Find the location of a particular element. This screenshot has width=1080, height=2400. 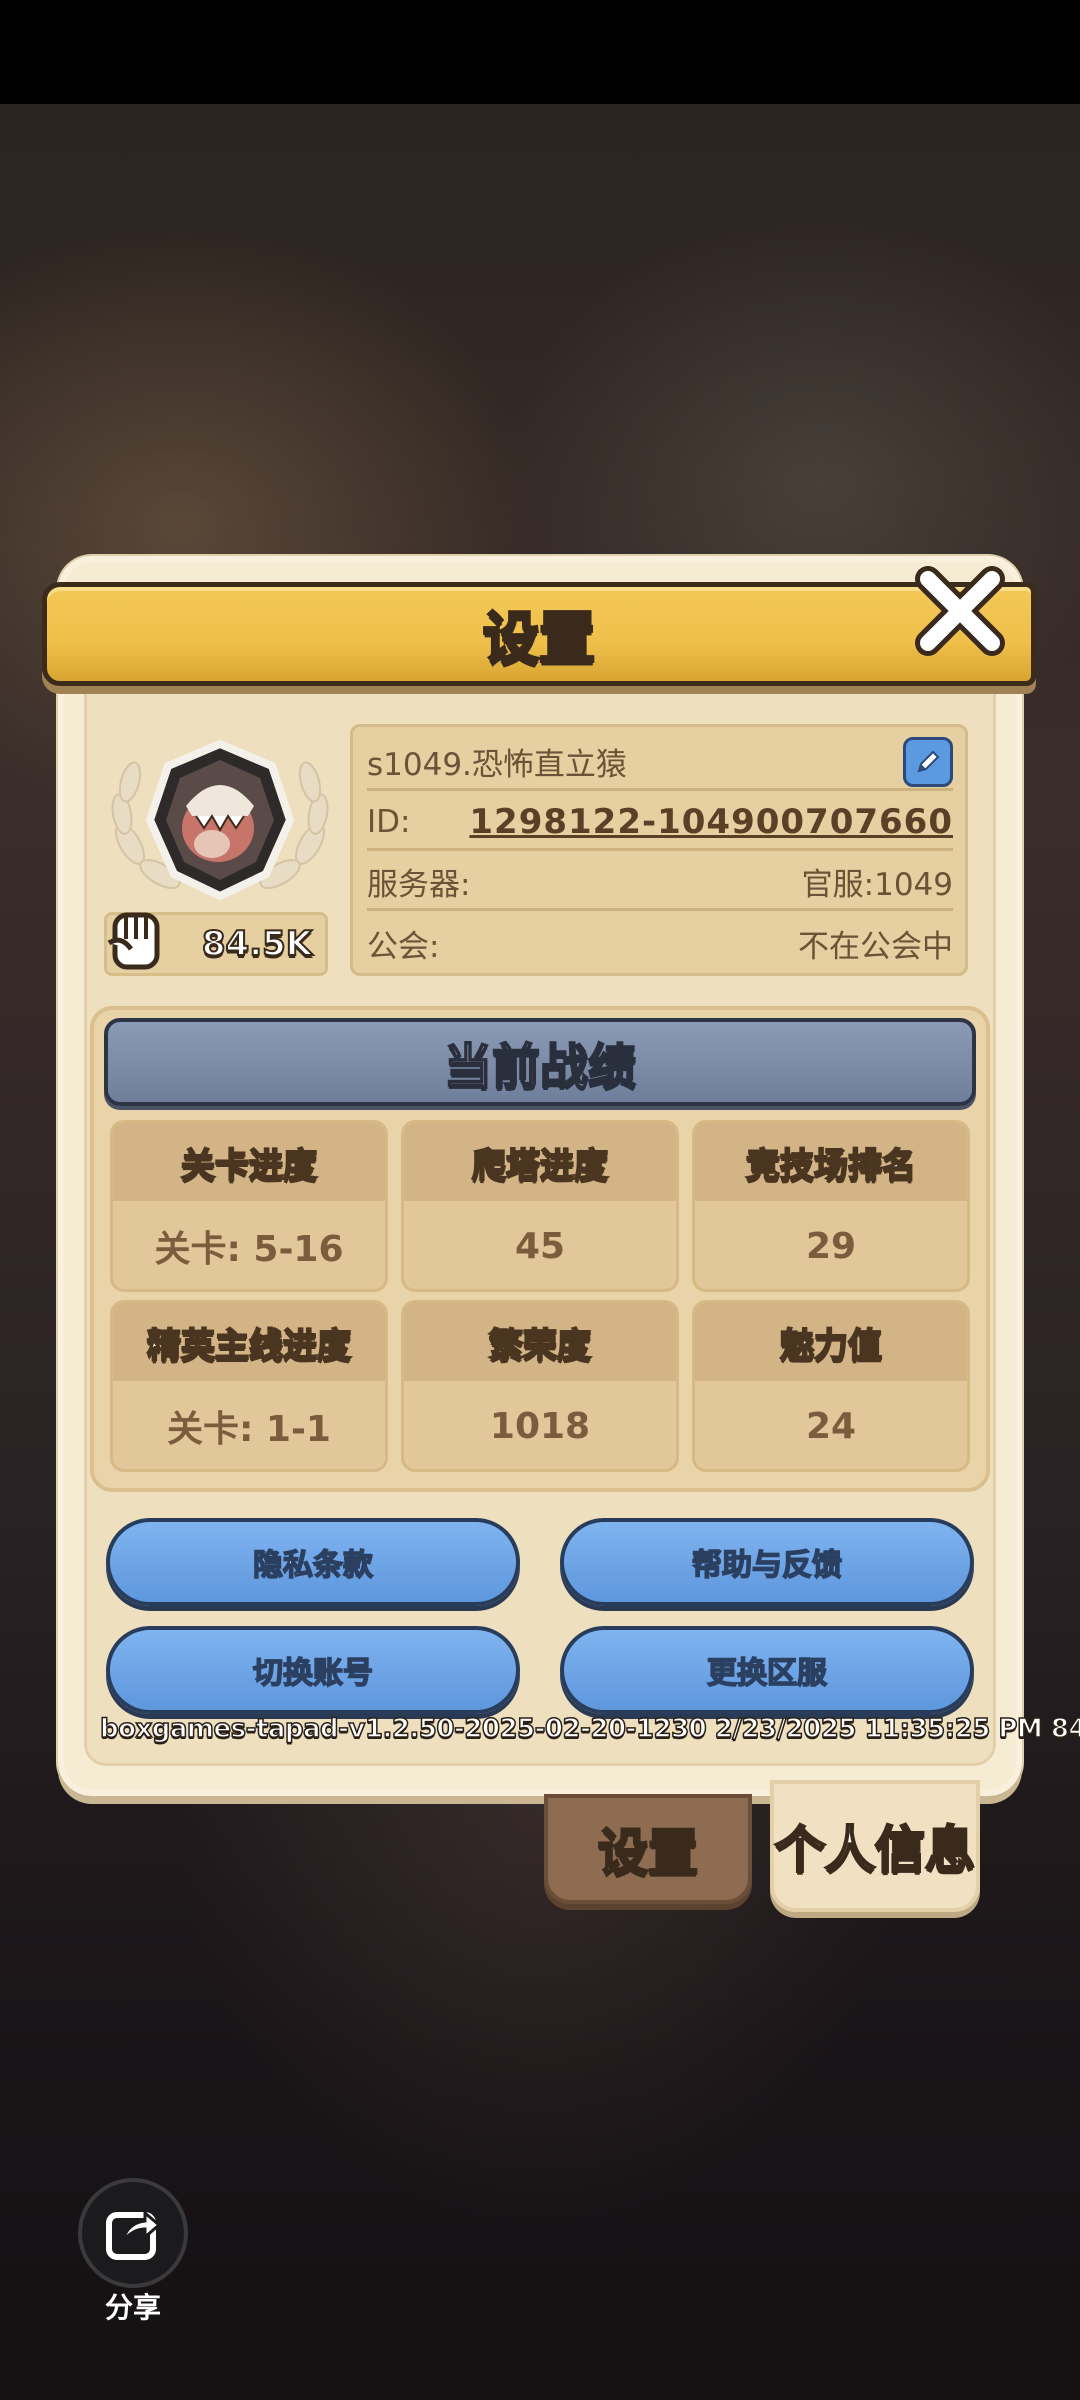

pencil-icon is located at coordinates (928, 761).